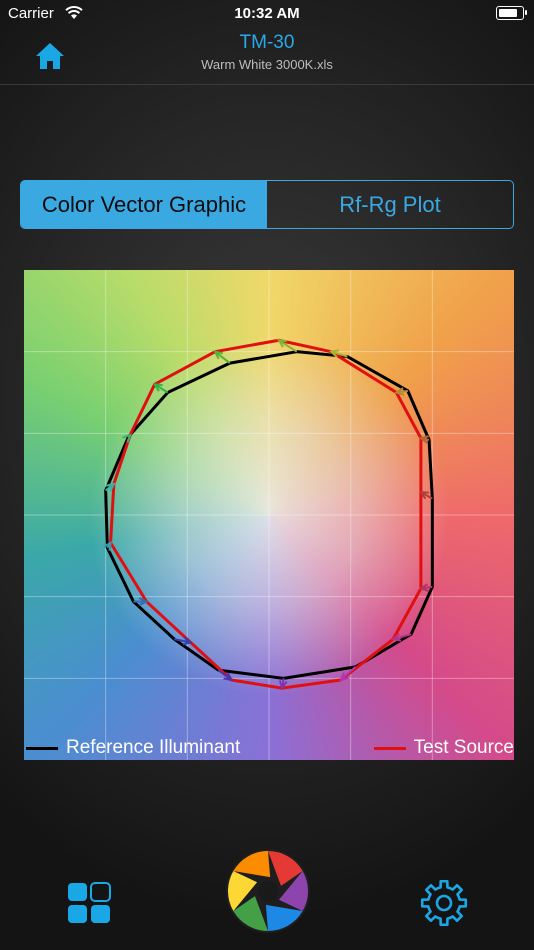 Image resolution: width=534 pixels, height=950 pixels. I want to click on legend-reference-swatch, so click(42, 748).